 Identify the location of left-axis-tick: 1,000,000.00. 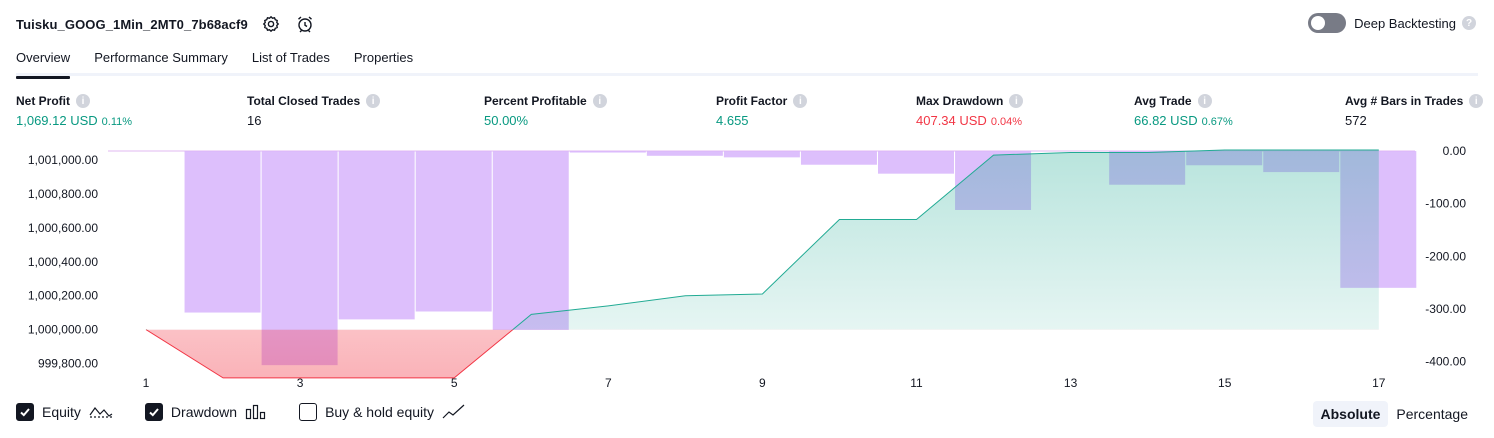
(63, 330).